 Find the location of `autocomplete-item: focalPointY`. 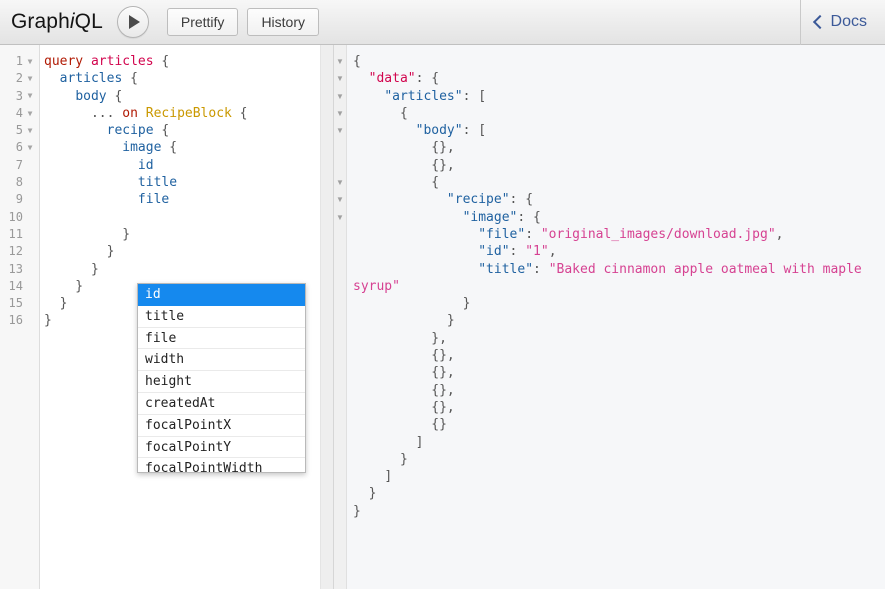

autocomplete-item: focalPointY is located at coordinates (221, 448).